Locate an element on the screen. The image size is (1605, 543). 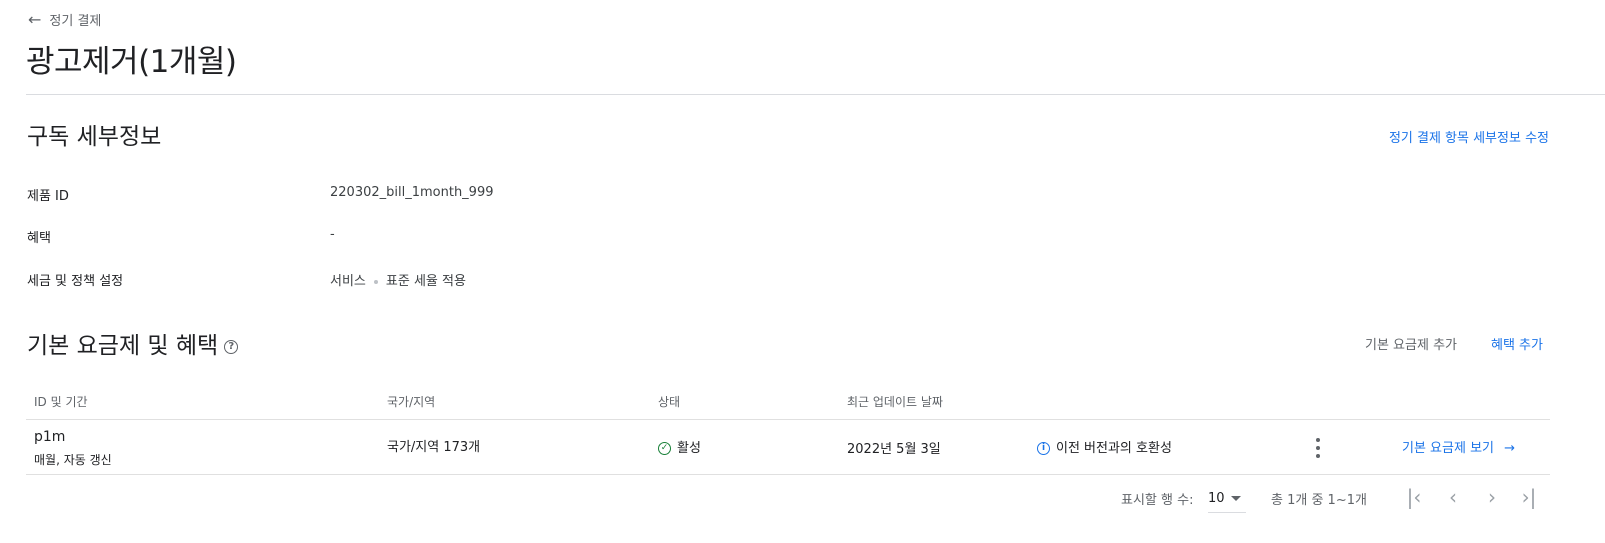
edit-subscription-details-link: 정기 결제 항목 세부정보 수정 is located at coordinates (1469, 136).